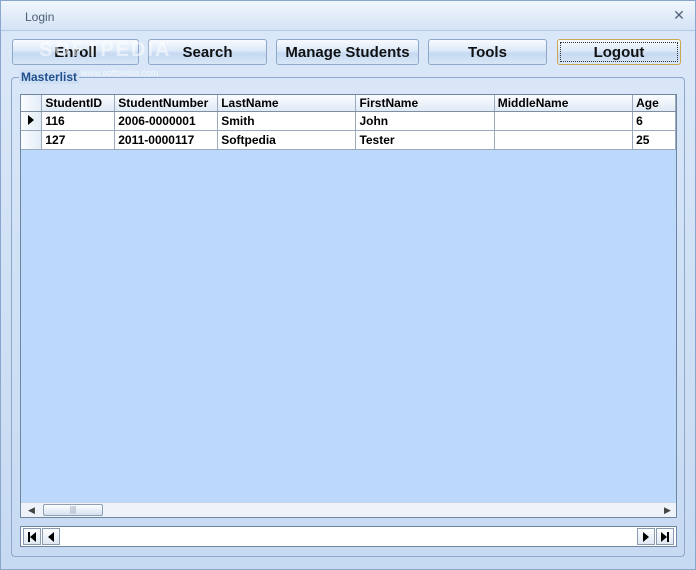 This screenshot has width=696, height=570. I want to click on prev-record-button, so click(51, 536).